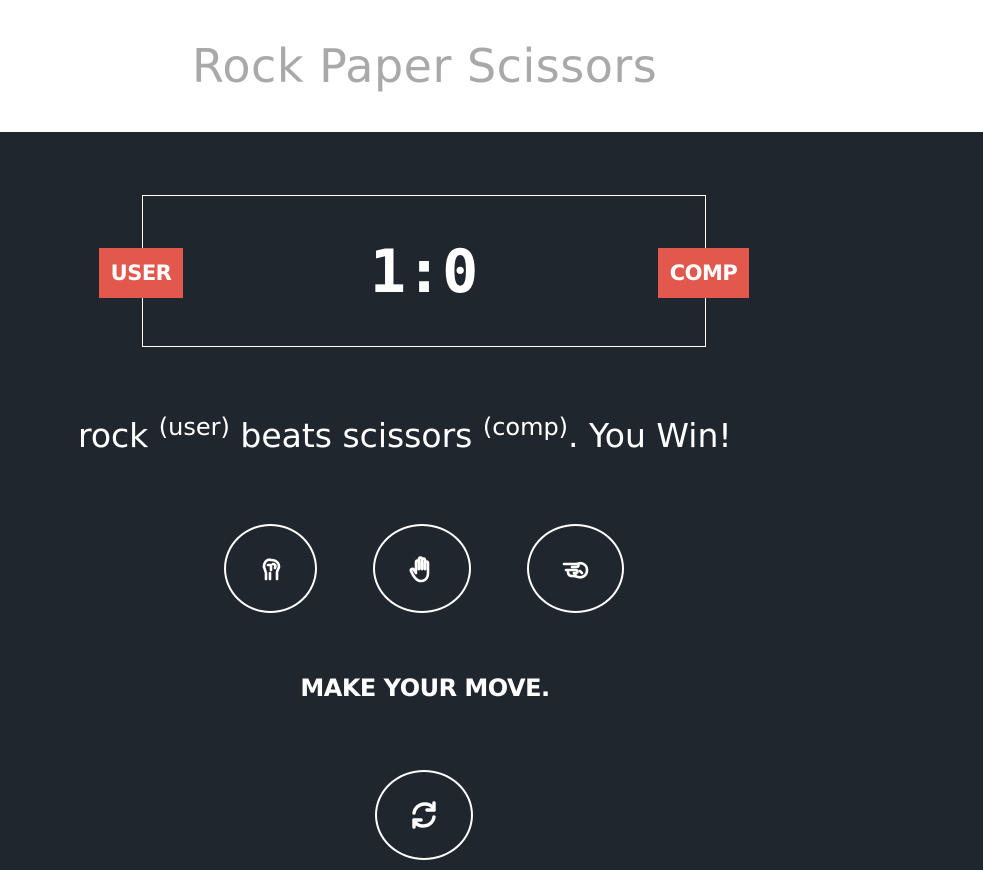 This screenshot has height=870, width=983. What do you see at coordinates (425, 688) in the screenshot?
I see `action-message: Make your move.` at bounding box center [425, 688].